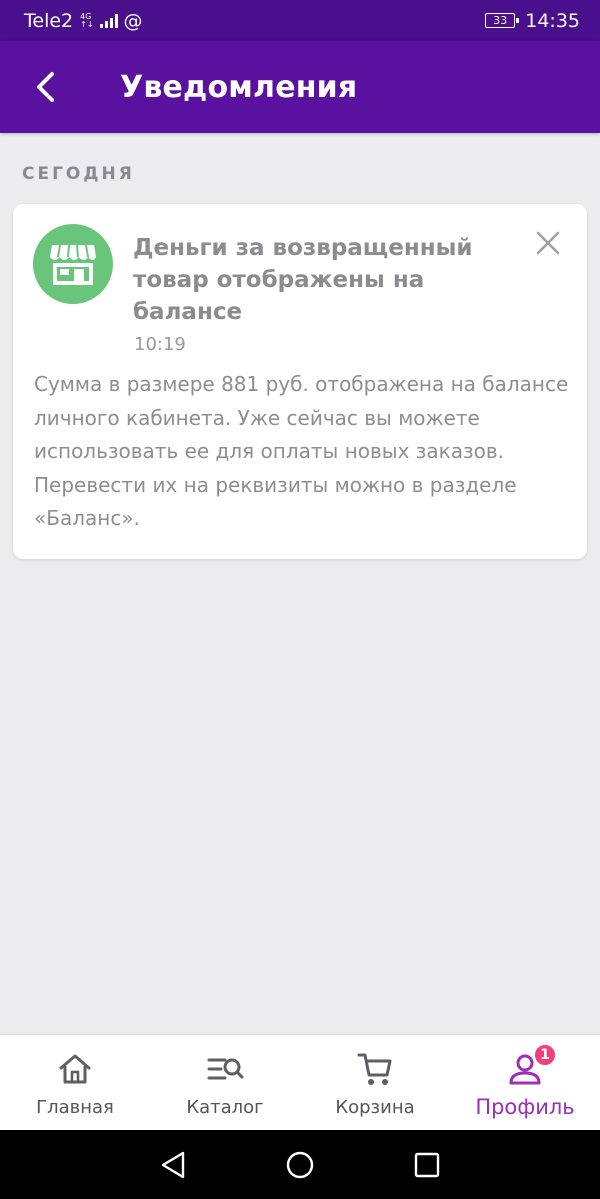 The image size is (600, 1199). Describe the element at coordinates (75, 1107) in the screenshot. I see `nav-home-label: Главная` at that location.